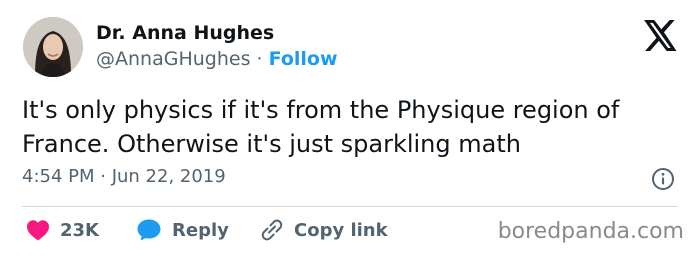 The width and height of the screenshot is (700, 256). I want to click on link-icon, so click(272, 230).